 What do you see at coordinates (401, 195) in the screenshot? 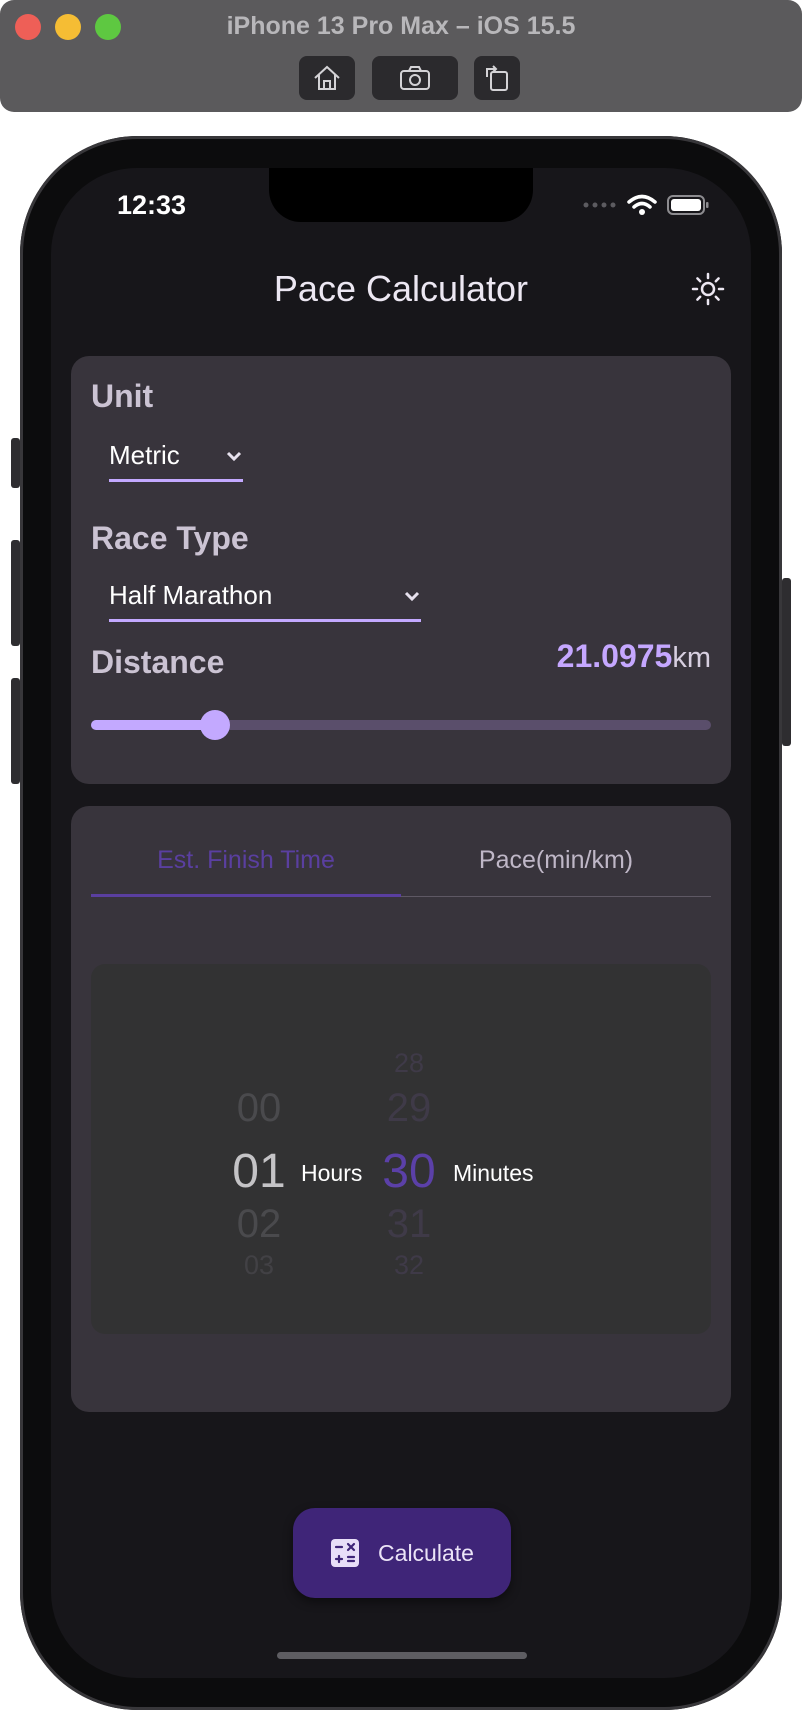
I see `notch` at bounding box center [401, 195].